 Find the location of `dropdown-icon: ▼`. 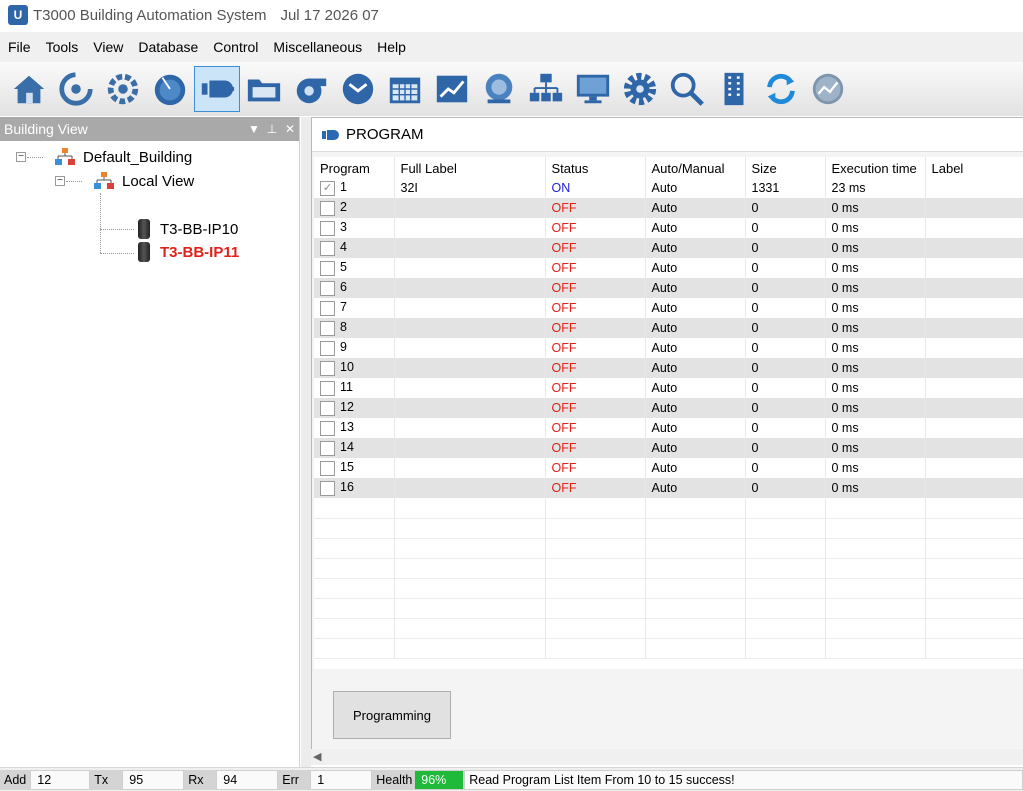

dropdown-icon: ▼ is located at coordinates (254, 129).